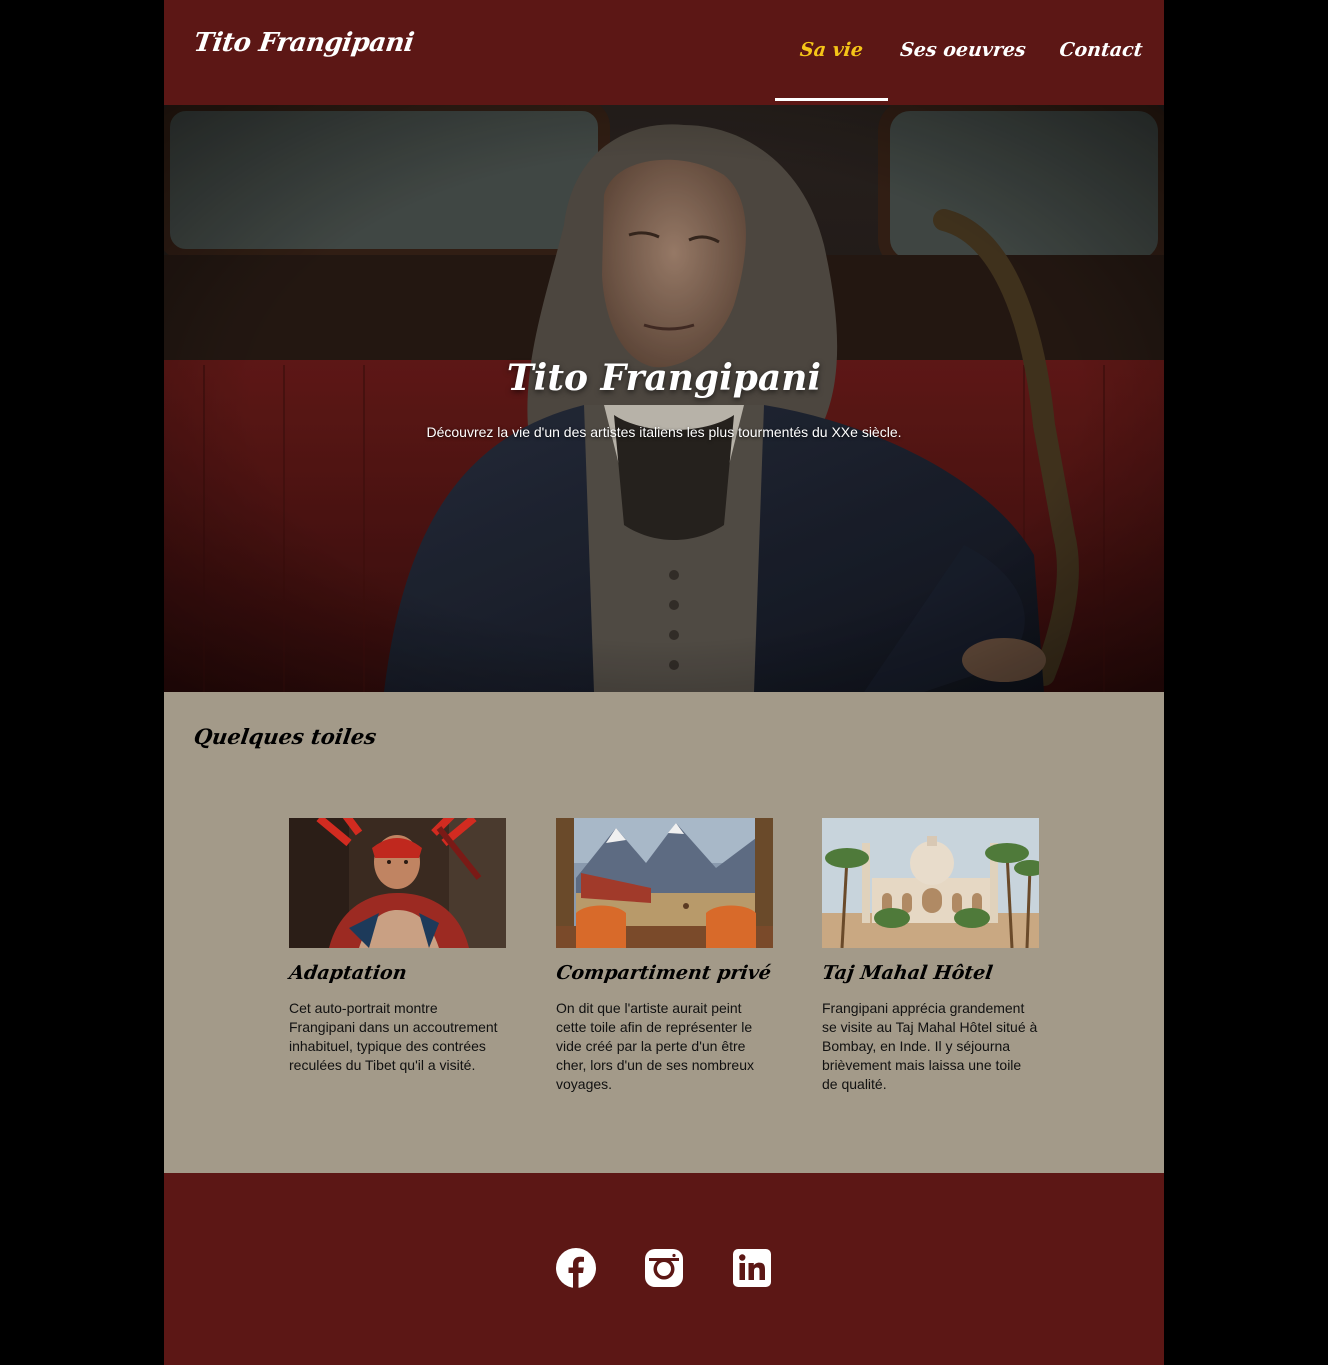  What do you see at coordinates (832, 50) in the screenshot?
I see `nav-item-sa-vie: Sa vie` at bounding box center [832, 50].